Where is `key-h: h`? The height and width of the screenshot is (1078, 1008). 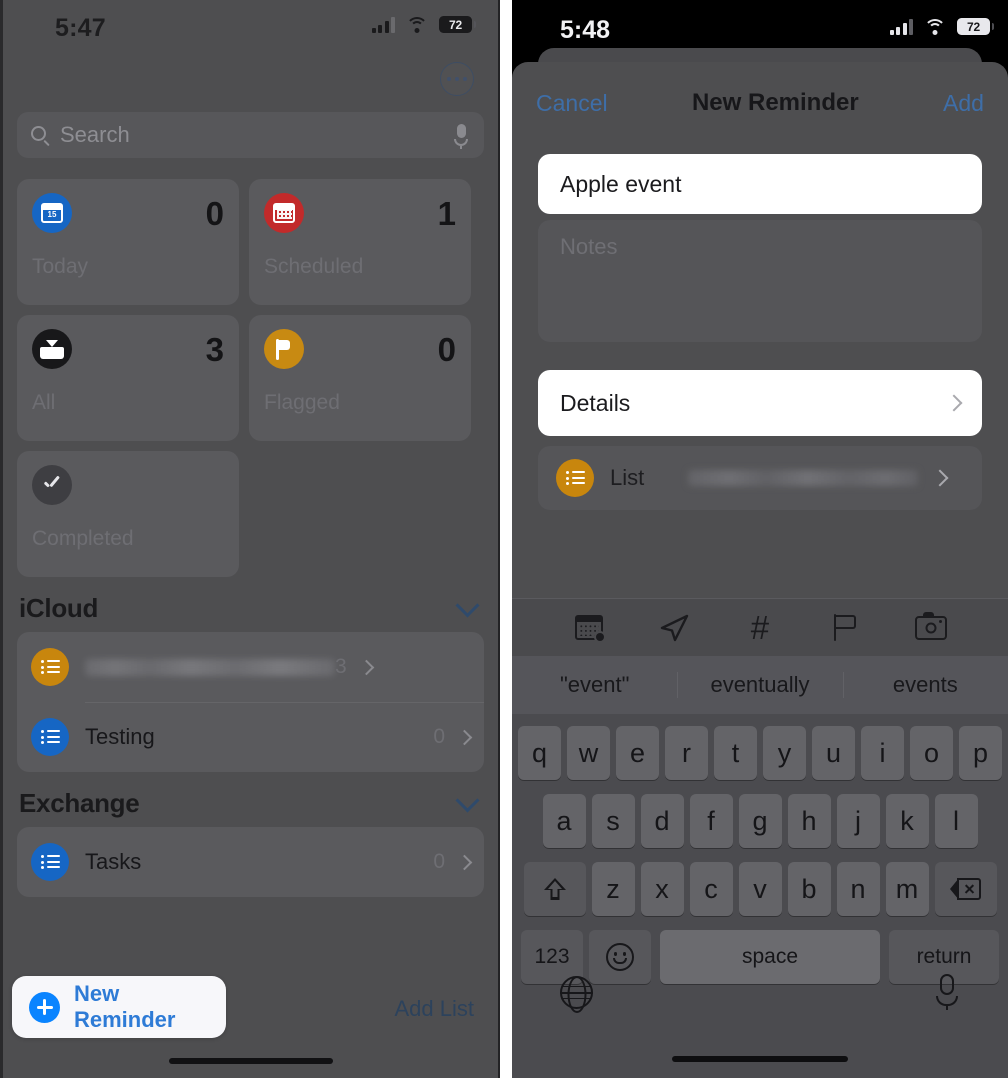 key-h: h is located at coordinates (809, 821).